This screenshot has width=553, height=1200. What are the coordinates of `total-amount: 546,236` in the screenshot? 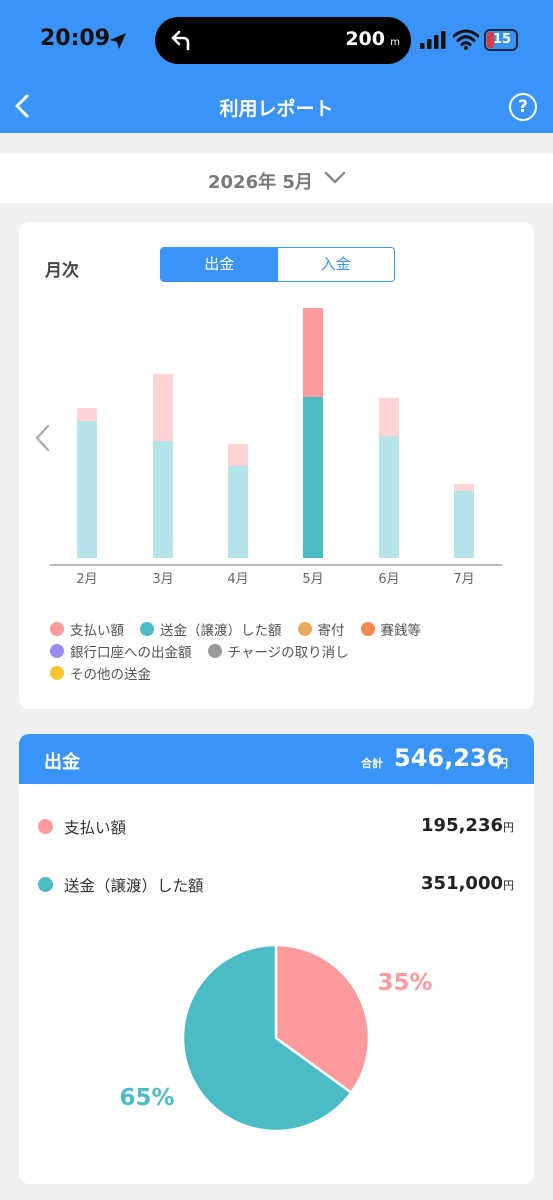 It's located at (449, 758).